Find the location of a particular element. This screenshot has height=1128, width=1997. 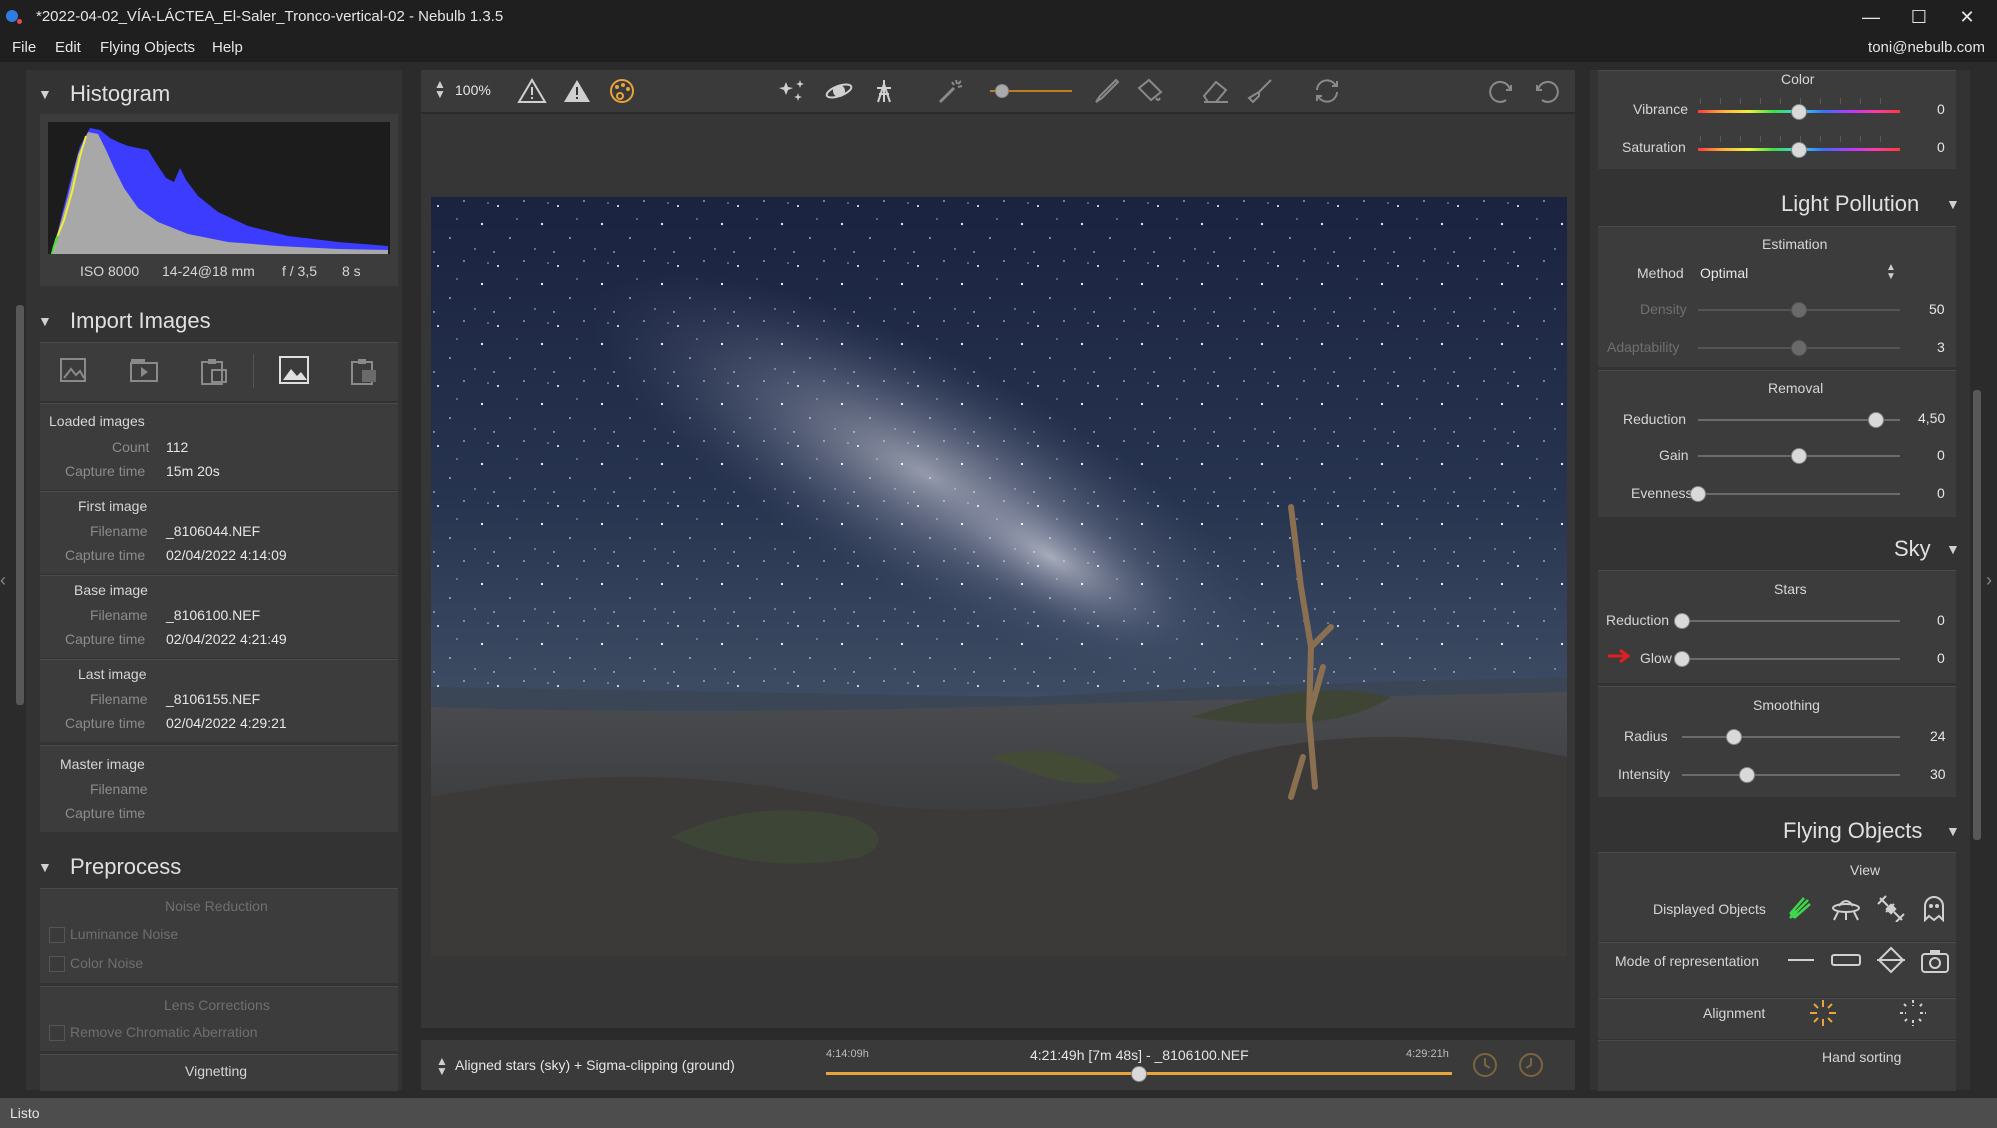

last-filename-value: _8106155.NEF is located at coordinates (213, 699).